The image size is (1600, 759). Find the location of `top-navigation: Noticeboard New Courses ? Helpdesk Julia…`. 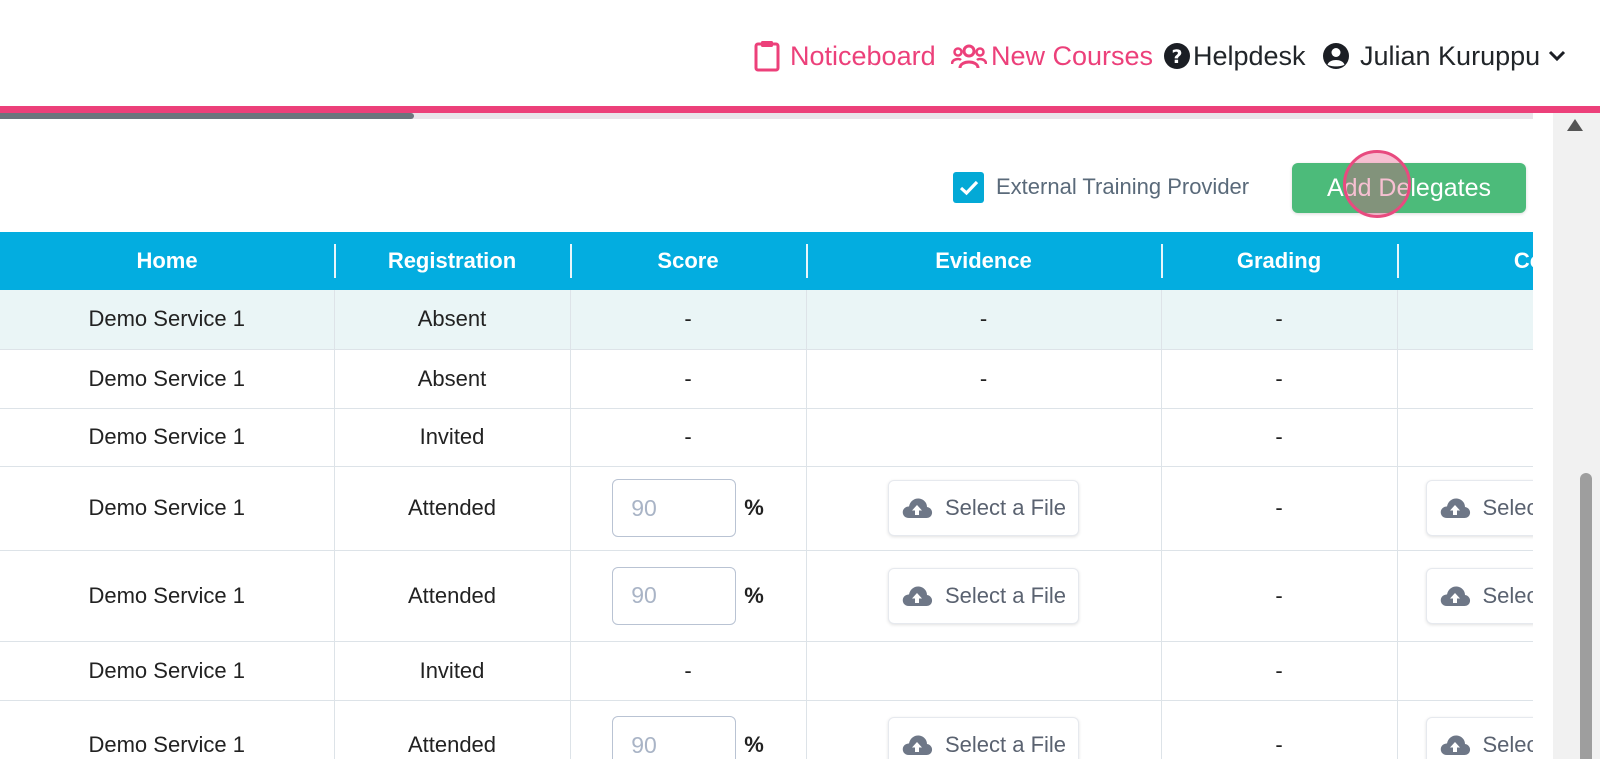

top-navigation: Noticeboard New Courses ? Helpdesk Julia… is located at coordinates (800, 53).